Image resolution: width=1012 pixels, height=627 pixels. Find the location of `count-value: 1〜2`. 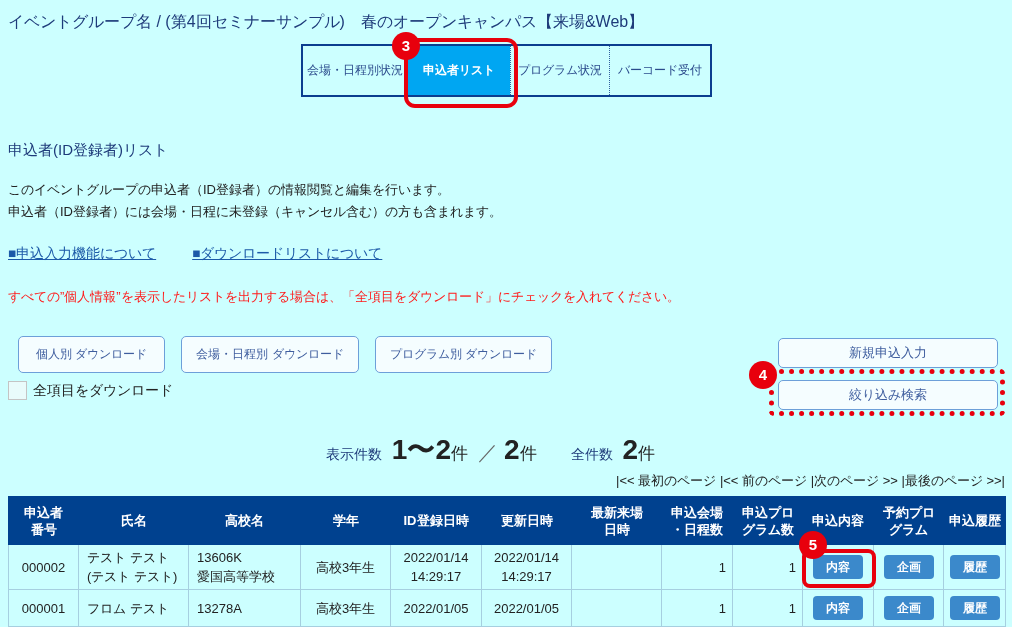

count-value: 1〜2 is located at coordinates (421, 450).